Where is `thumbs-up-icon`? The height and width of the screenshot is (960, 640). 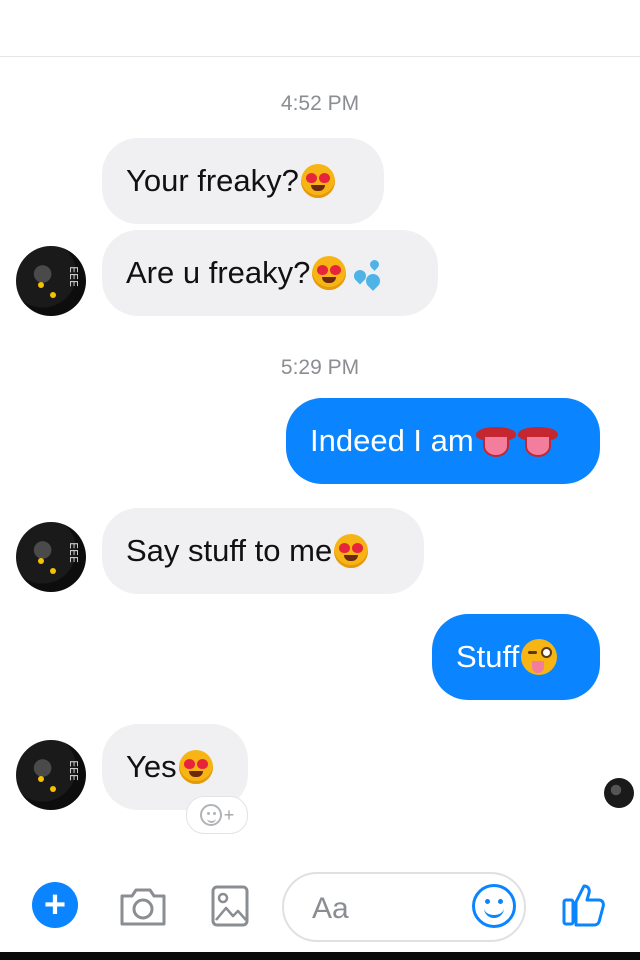 thumbs-up-icon is located at coordinates (584, 904).